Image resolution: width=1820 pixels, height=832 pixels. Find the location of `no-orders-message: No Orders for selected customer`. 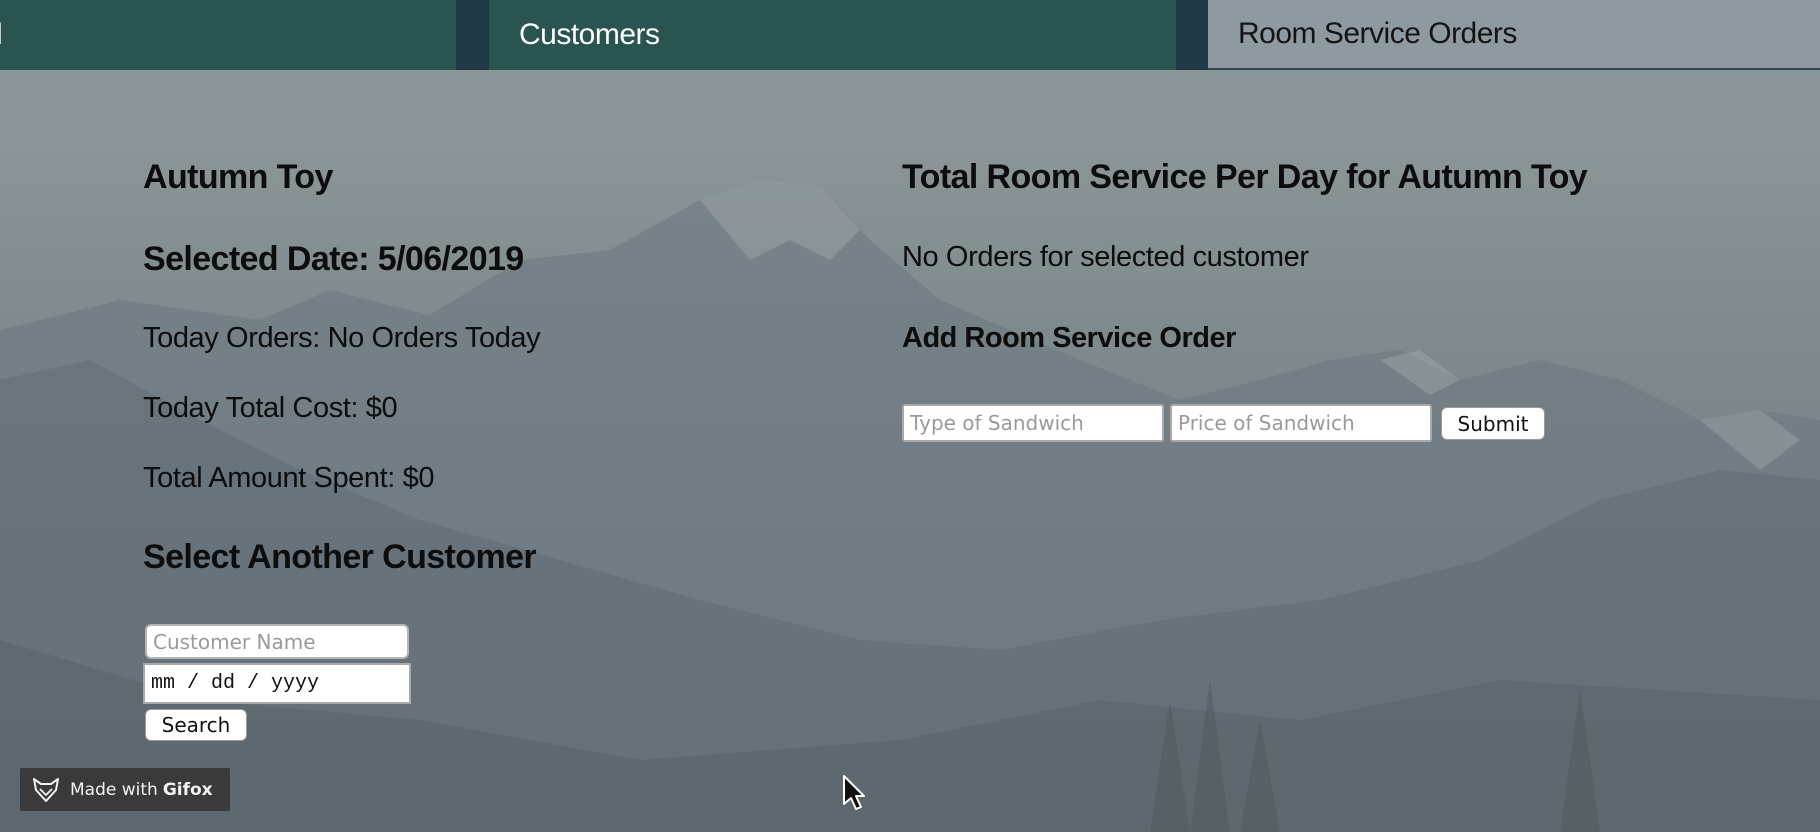

no-orders-message: No Orders for selected customer is located at coordinates (1105, 257).